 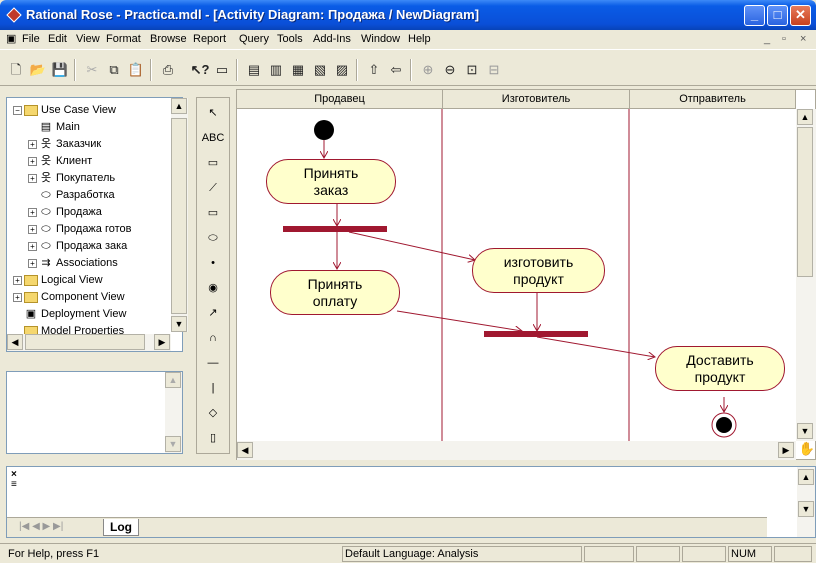 I want to click on menu-browse: Browse, so click(x=168, y=39).